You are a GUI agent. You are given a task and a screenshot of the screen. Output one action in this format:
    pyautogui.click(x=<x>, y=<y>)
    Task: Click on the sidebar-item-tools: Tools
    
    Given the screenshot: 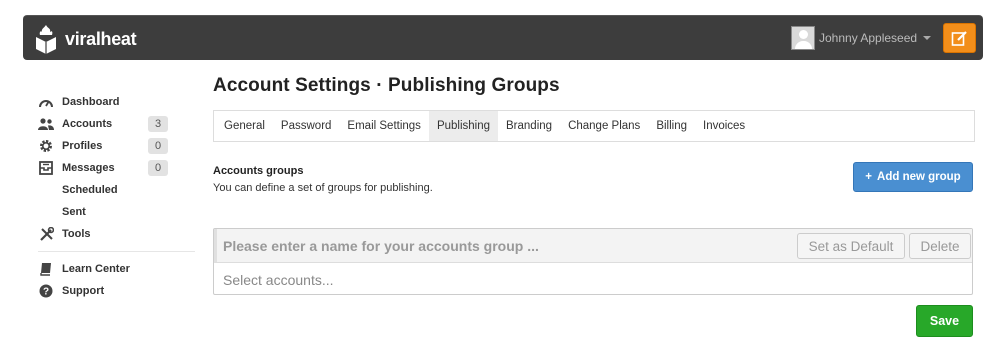 What is the action you would take?
    pyautogui.click(x=116, y=234)
    